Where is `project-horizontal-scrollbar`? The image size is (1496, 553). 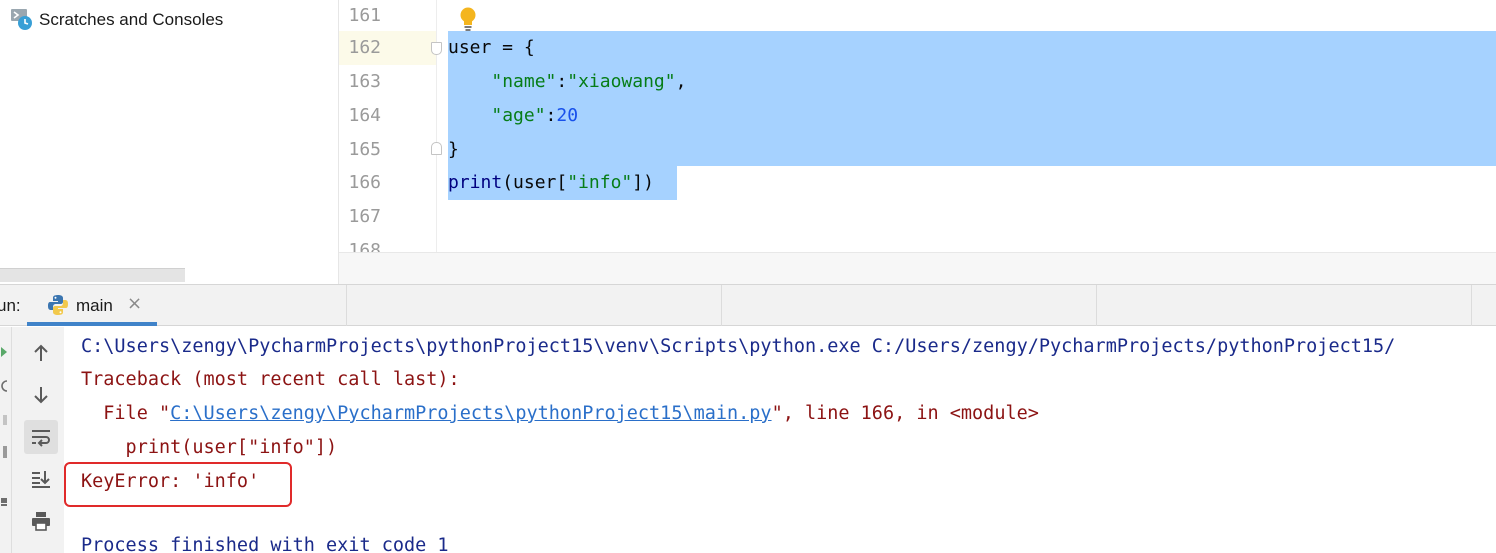
project-horizontal-scrollbar is located at coordinates (92, 275).